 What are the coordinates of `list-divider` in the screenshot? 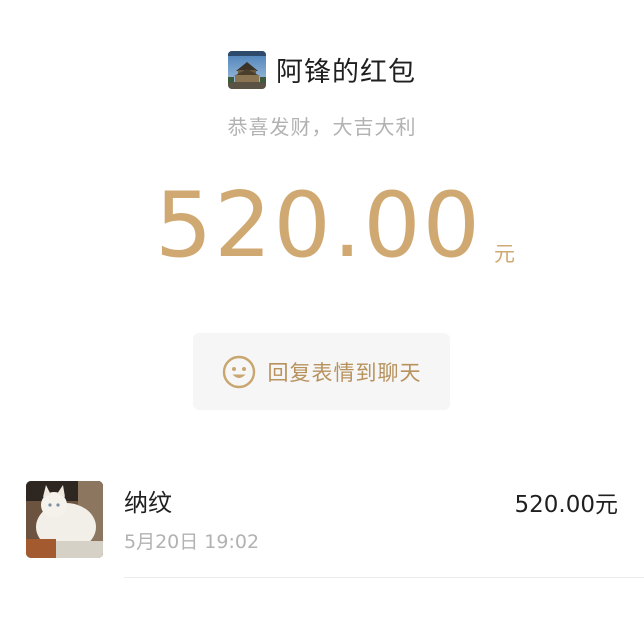 It's located at (384, 577).